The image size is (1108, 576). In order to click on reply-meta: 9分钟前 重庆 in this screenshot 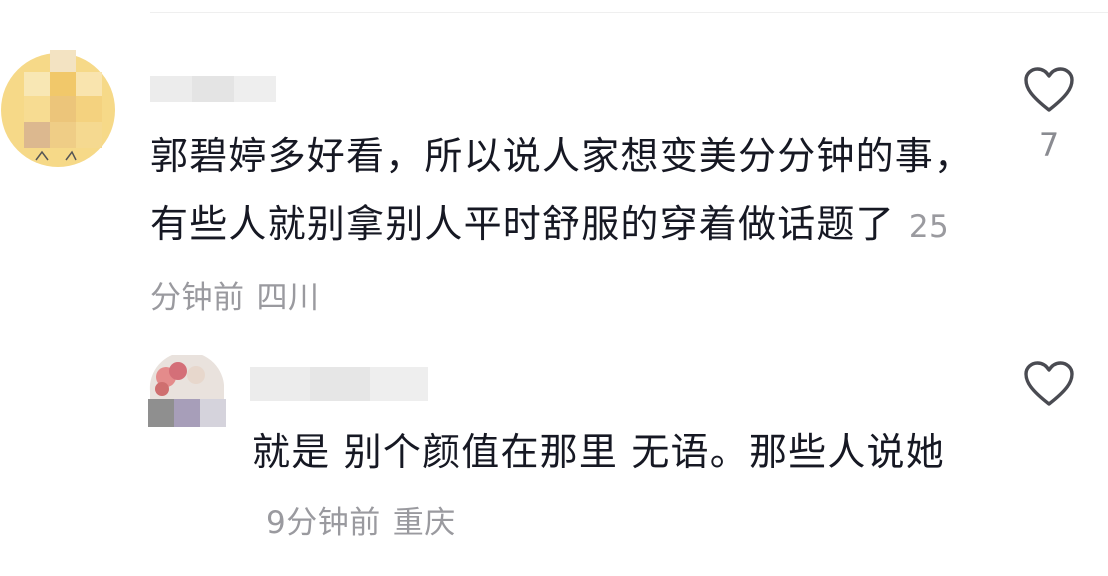, I will do `click(361, 523)`.